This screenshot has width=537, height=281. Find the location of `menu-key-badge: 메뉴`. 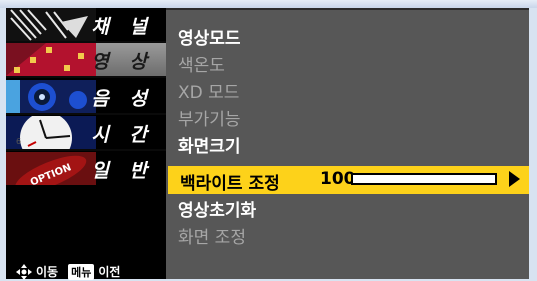

menu-key-badge: 메뉴 is located at coordinates (81, 271).